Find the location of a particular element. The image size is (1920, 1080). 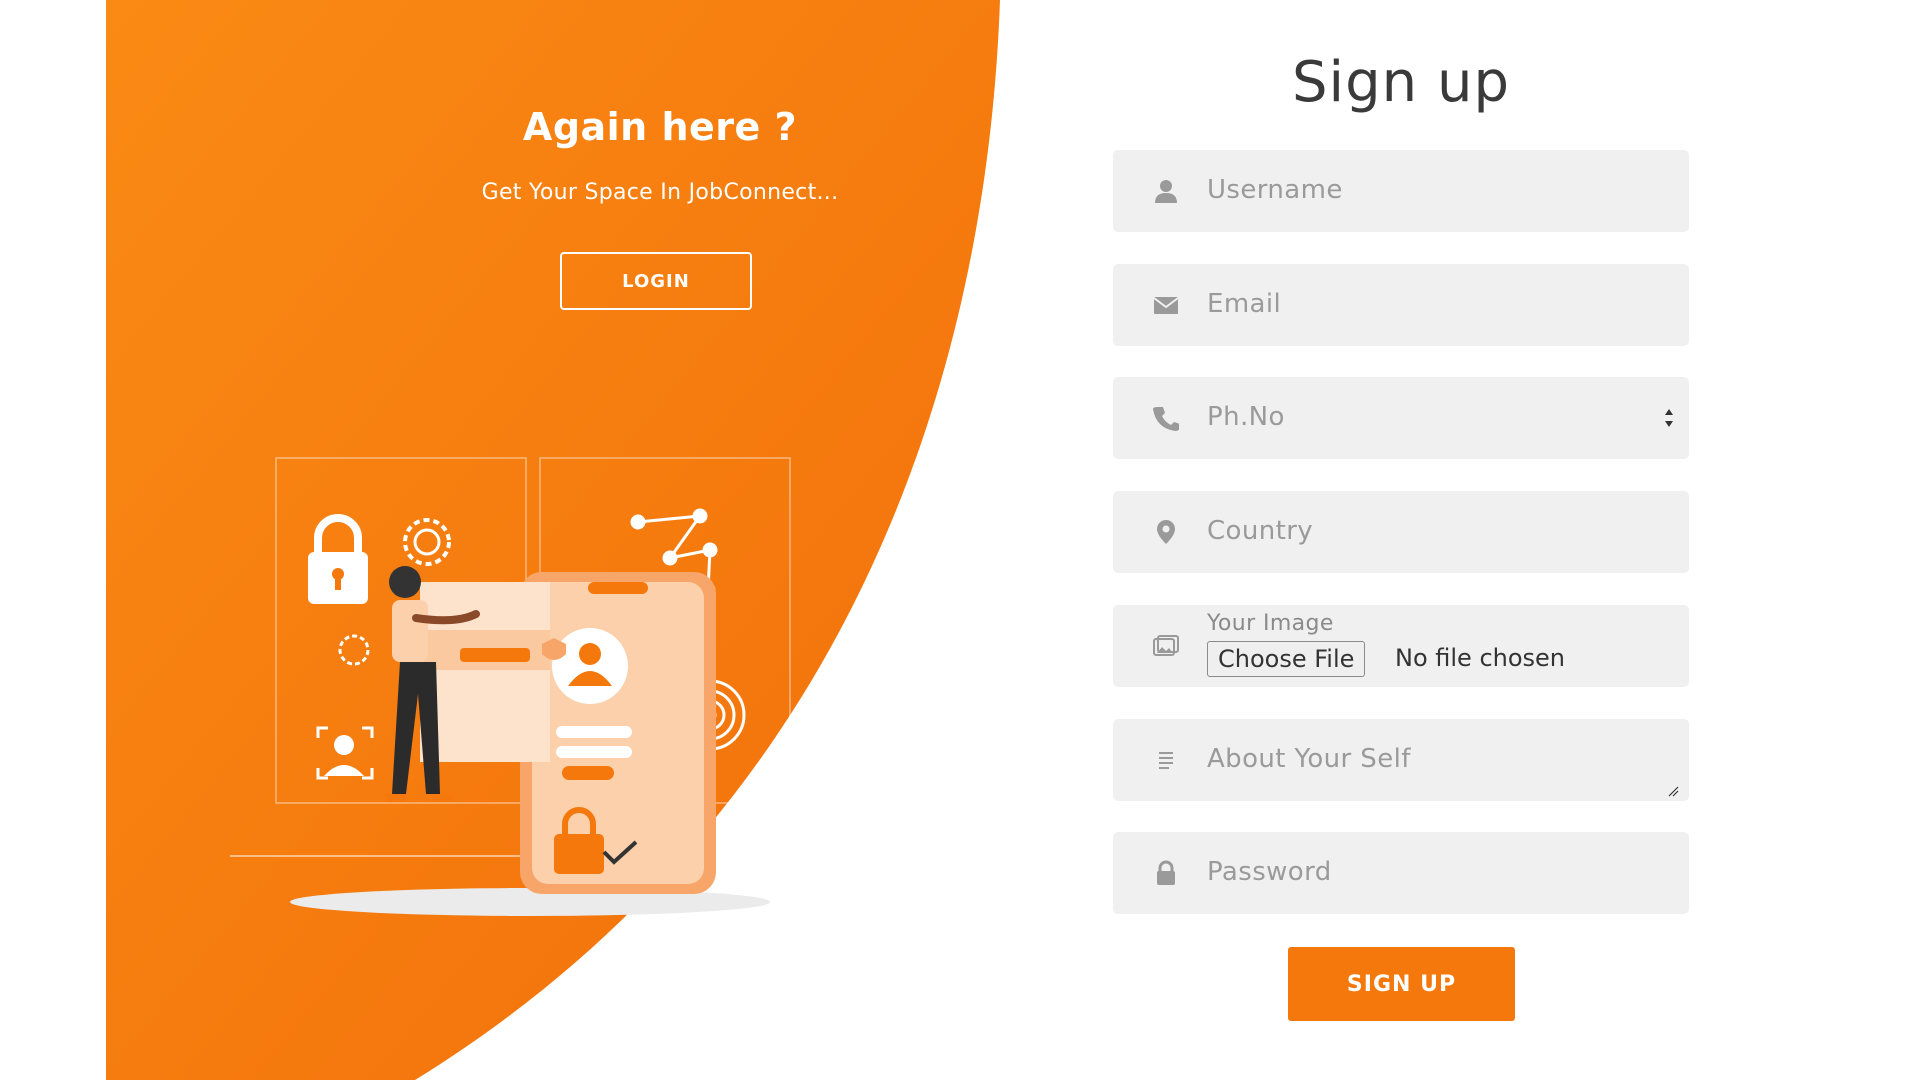

phone-icon is located at coordinates (1166, 419).